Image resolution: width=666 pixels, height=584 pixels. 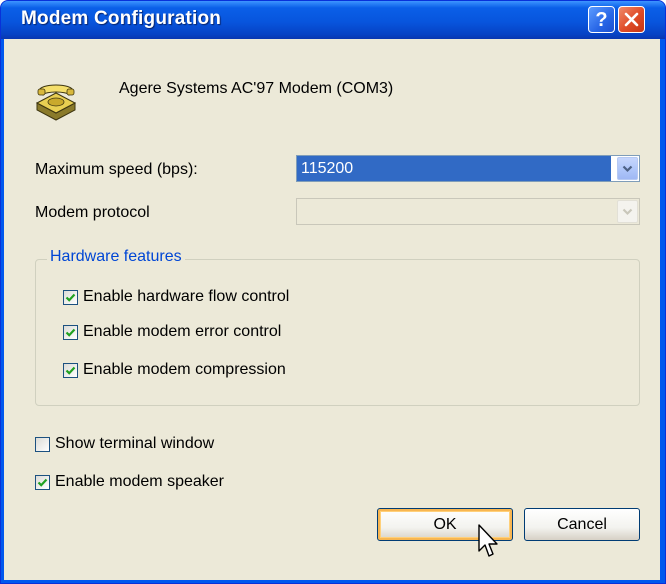 What do you see at coordinates (116, 169) in the screenshot?
I see `max-speed-label: Maximum speed (bps):` at bounding box center [116, 169].